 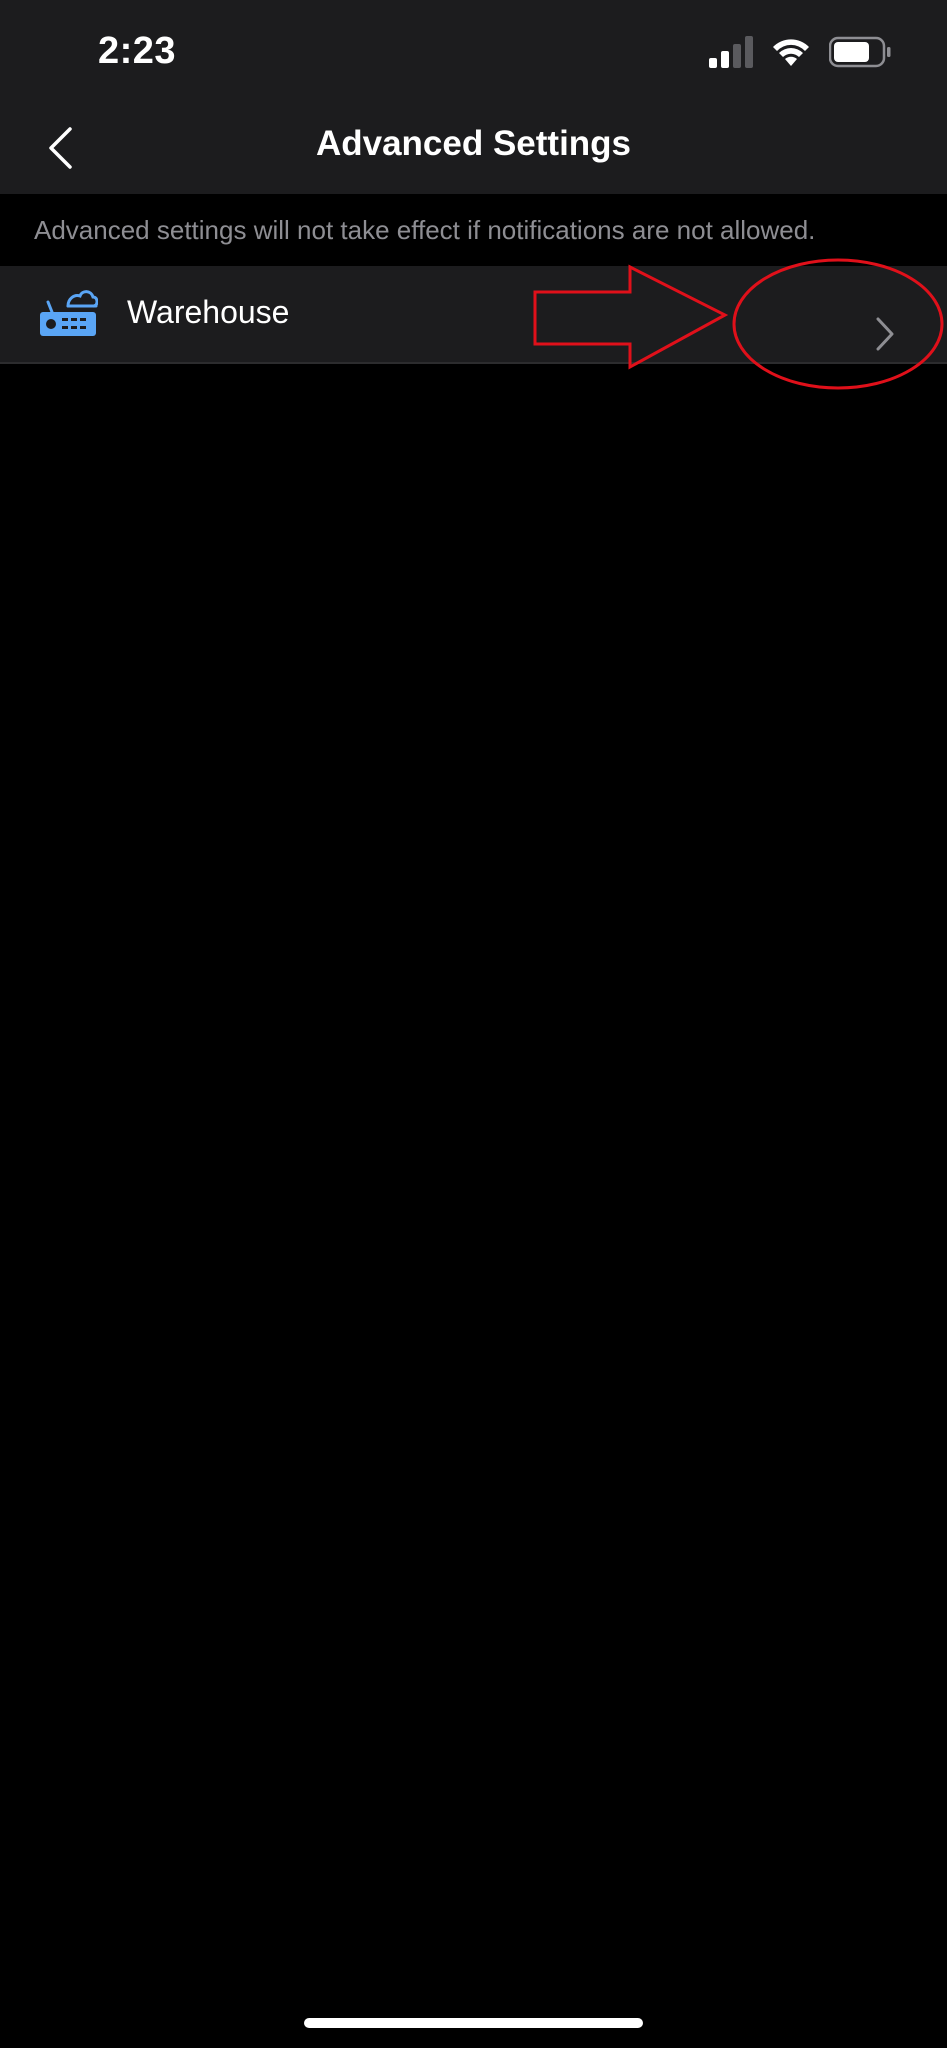 I want to click on wifi-icon, so click(x=791, y=54).